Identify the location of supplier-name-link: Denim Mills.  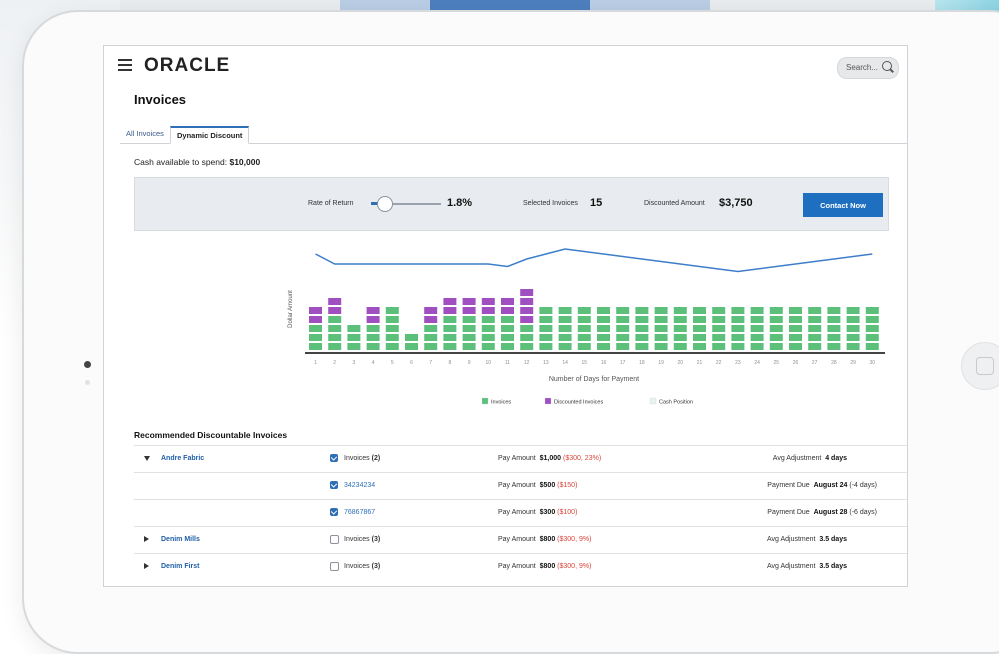
(180, 539).